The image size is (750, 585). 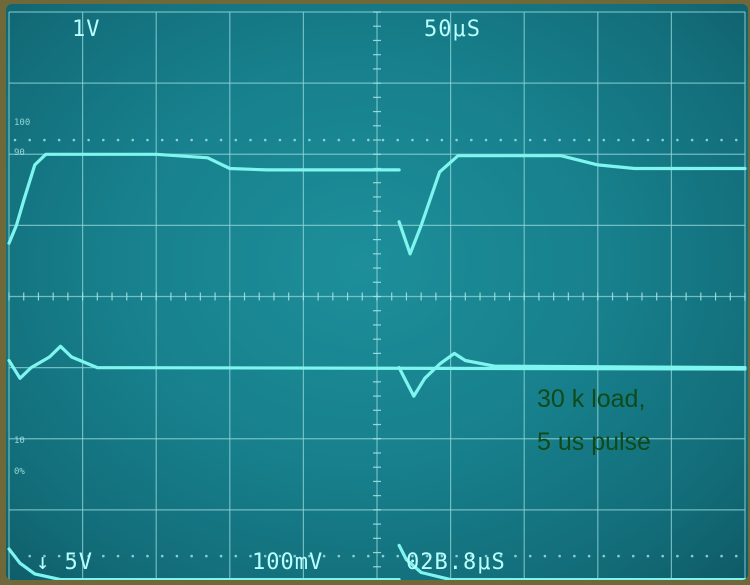 What do you see at coordinates (591, 399) in the screenshot?
I see `annotation-load: 30 k load,` at bounding box center [591, 399].